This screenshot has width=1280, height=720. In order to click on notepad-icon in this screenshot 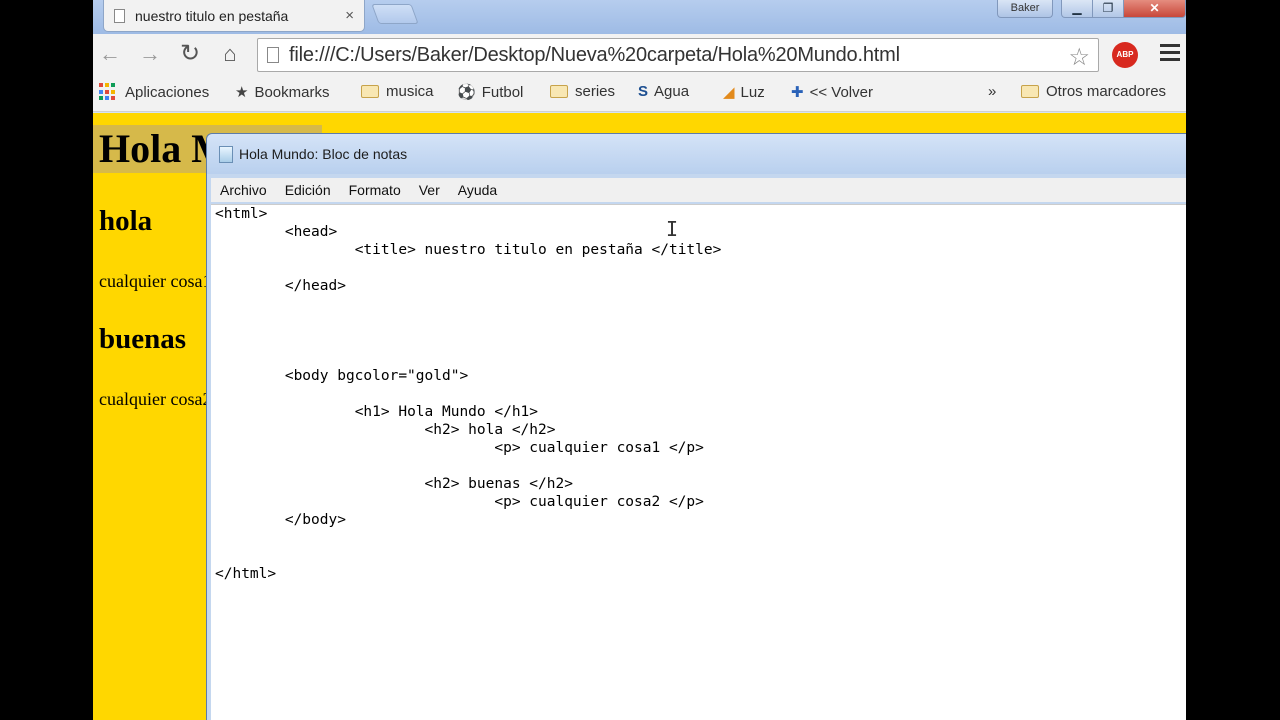, I will do `click(226, 154)`.